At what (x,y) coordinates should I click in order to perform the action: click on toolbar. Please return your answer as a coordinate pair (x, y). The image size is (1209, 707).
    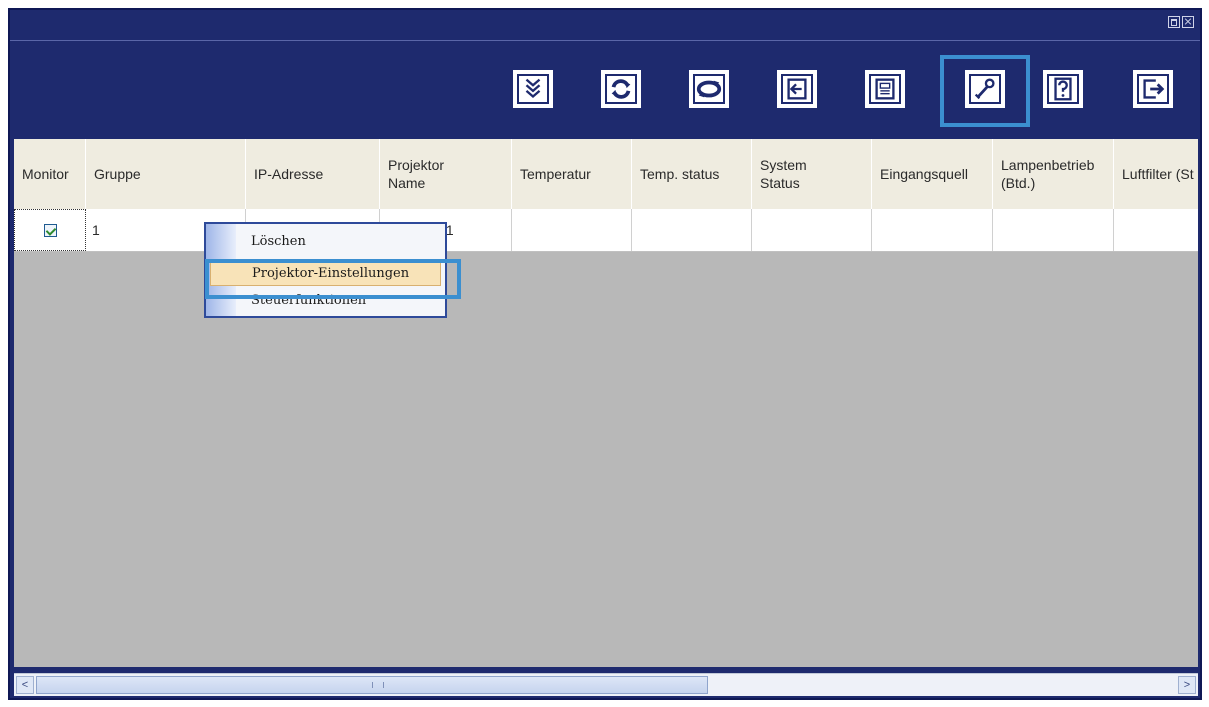
    Looking at the image, I should click on (605, 89).